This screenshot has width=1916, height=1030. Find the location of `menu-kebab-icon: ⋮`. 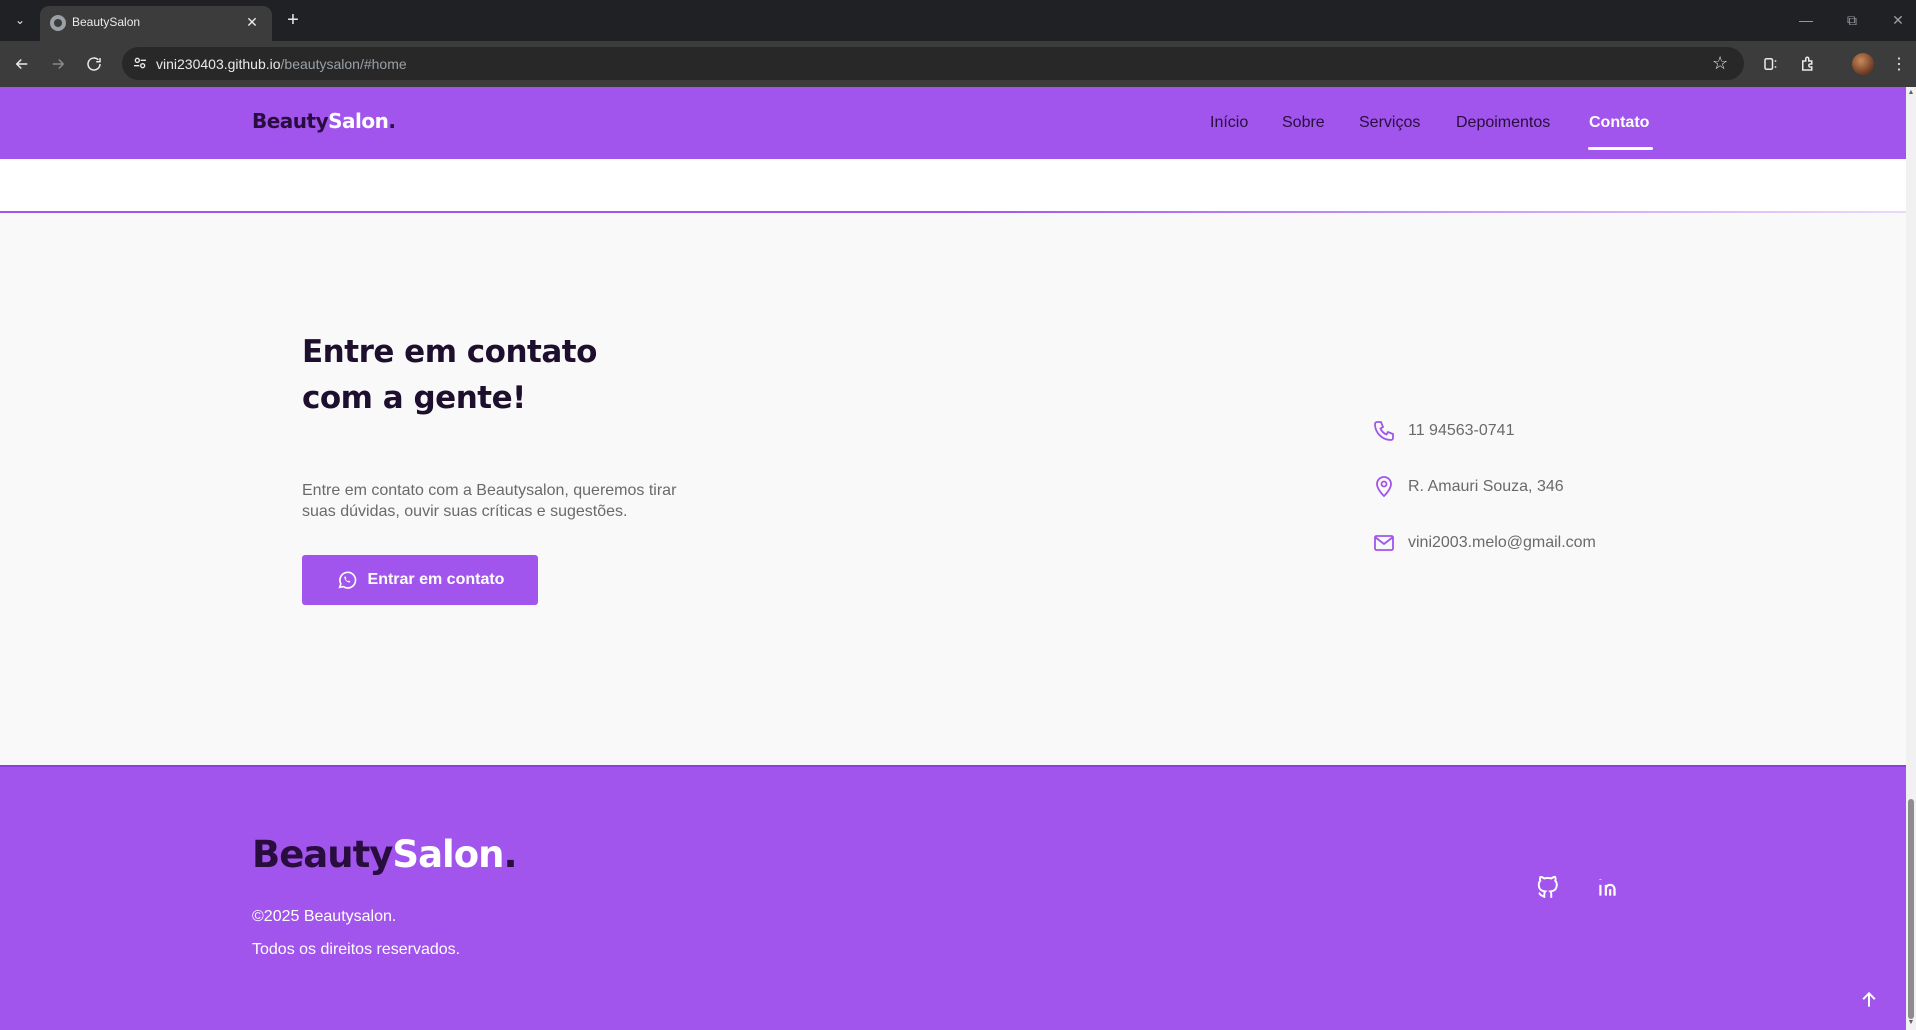

menu-kebab-icon: ⋮ is located at coordinates (1899, 64).